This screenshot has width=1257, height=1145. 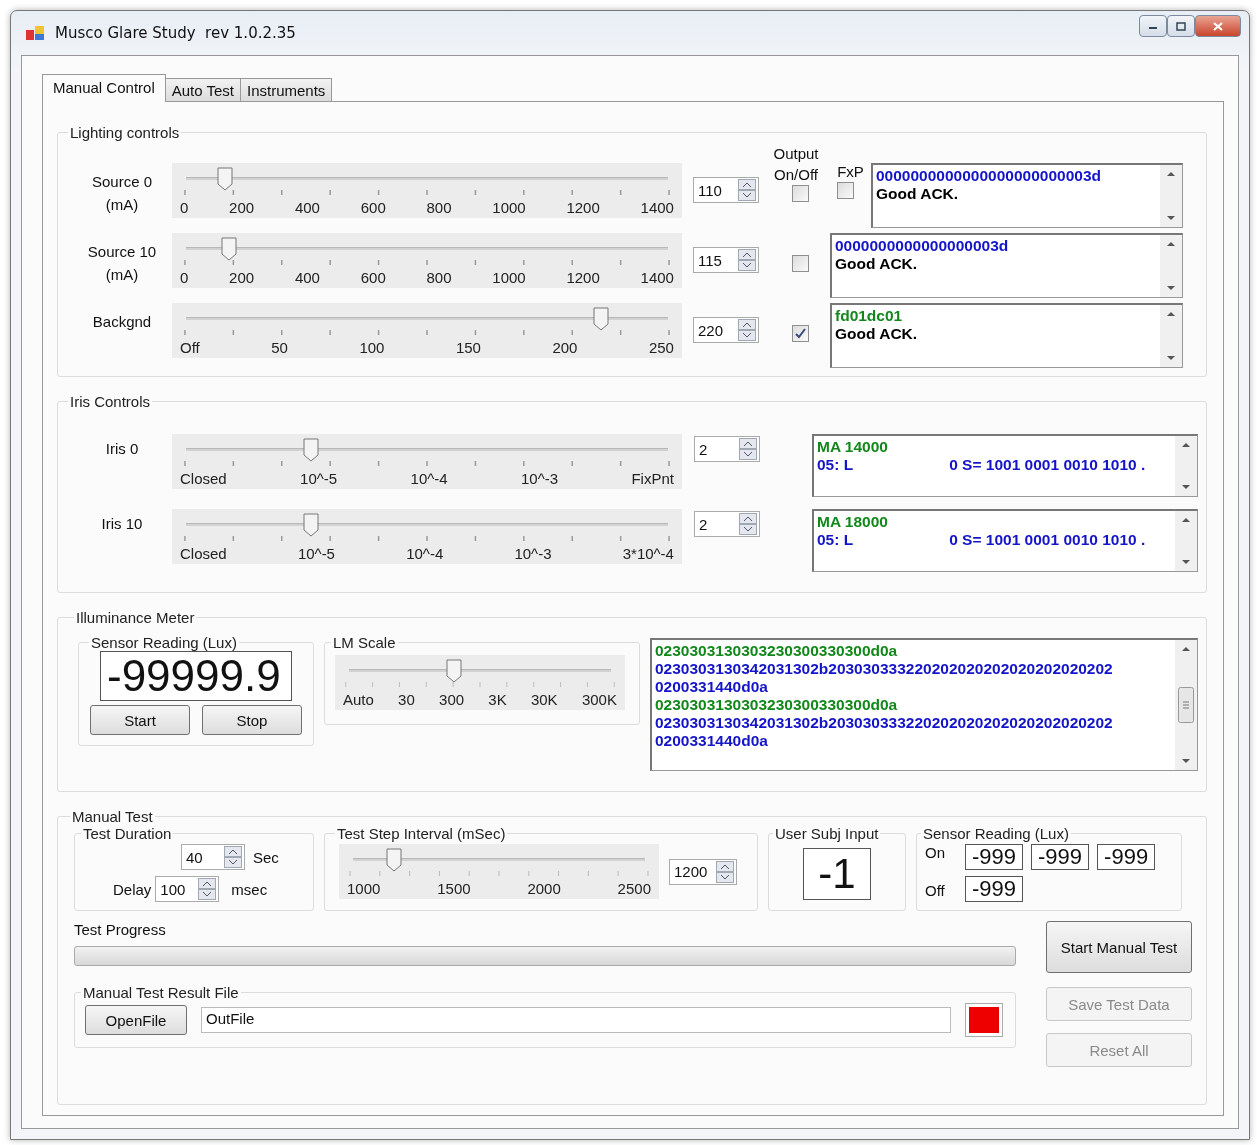 What do you see at coordinates (122, 274) in the screenshot?
I see `unit-label: (mA)` at bounding box center [122, 274].